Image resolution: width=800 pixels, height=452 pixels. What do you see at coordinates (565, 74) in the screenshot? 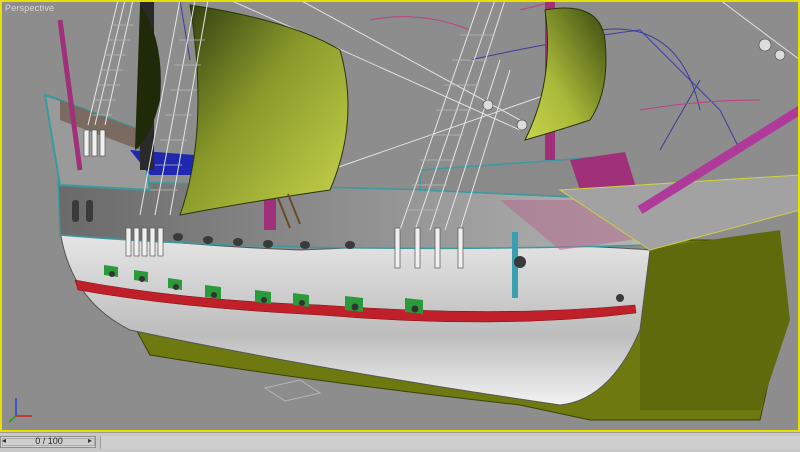
I see `fore-sail` at bounding box center [565, 74].